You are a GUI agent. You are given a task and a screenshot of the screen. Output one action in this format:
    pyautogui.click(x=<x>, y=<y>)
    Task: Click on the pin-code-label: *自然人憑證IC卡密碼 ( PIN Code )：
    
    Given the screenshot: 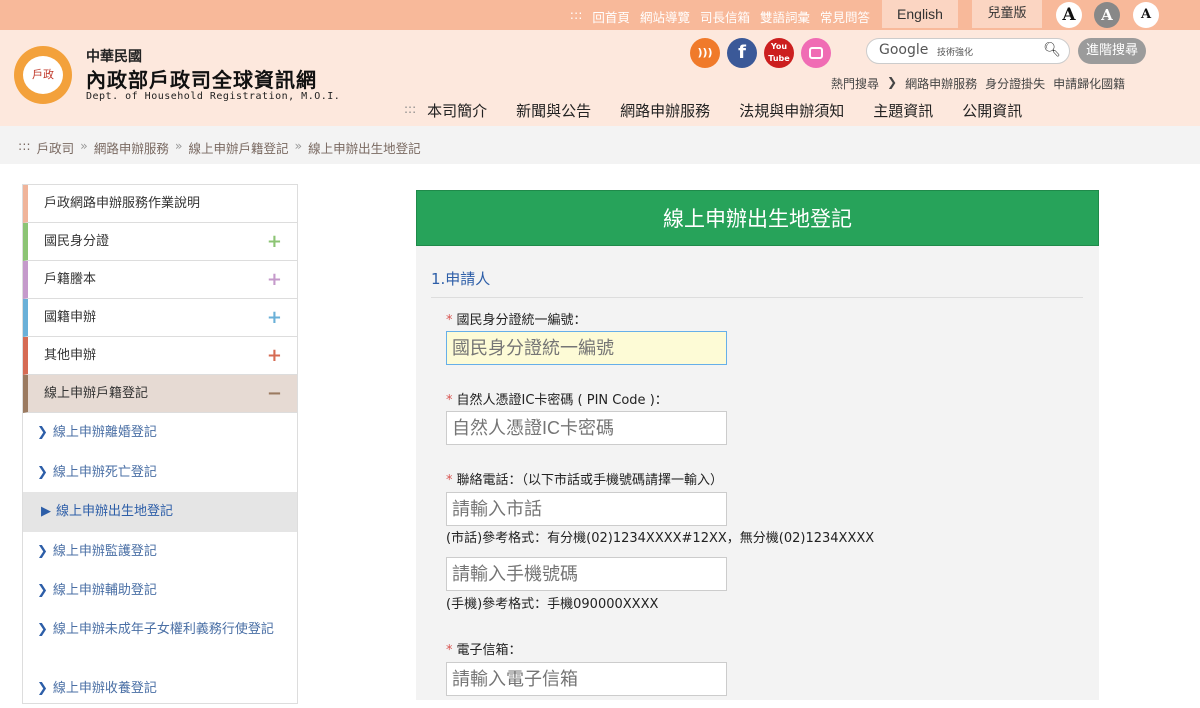 What is the action you would take?
    pyautogui.click(x=557, y=398)
    